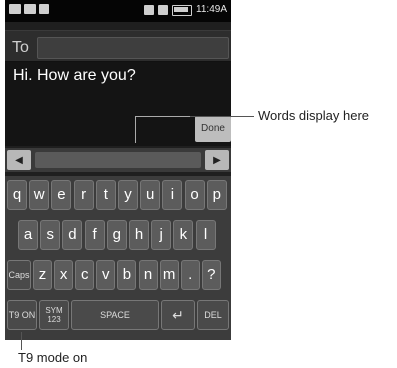  I want to click on letter-key: n, so click(148, 275).